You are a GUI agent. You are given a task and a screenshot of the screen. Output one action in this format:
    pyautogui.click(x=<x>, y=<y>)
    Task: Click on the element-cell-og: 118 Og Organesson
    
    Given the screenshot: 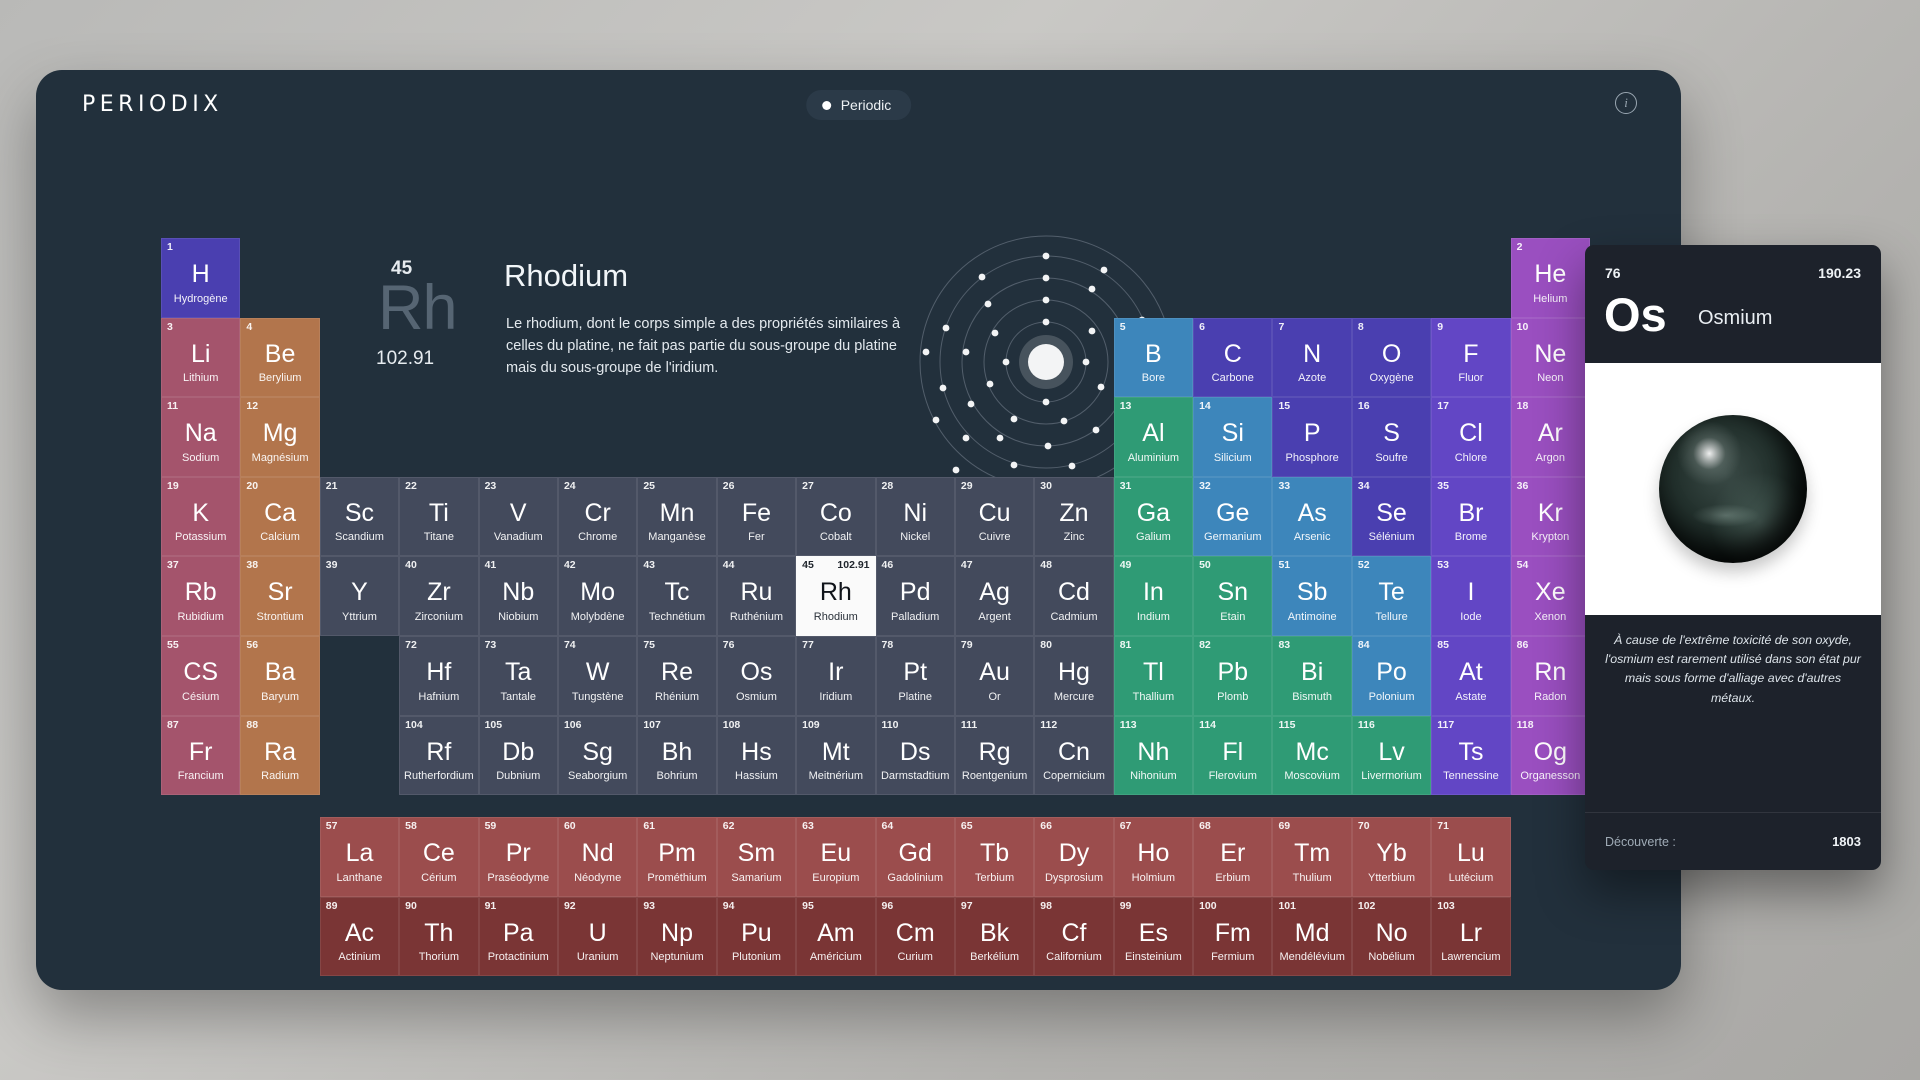 What is the action you would take?
    pyautogui.click(x=1550, y=755)
    